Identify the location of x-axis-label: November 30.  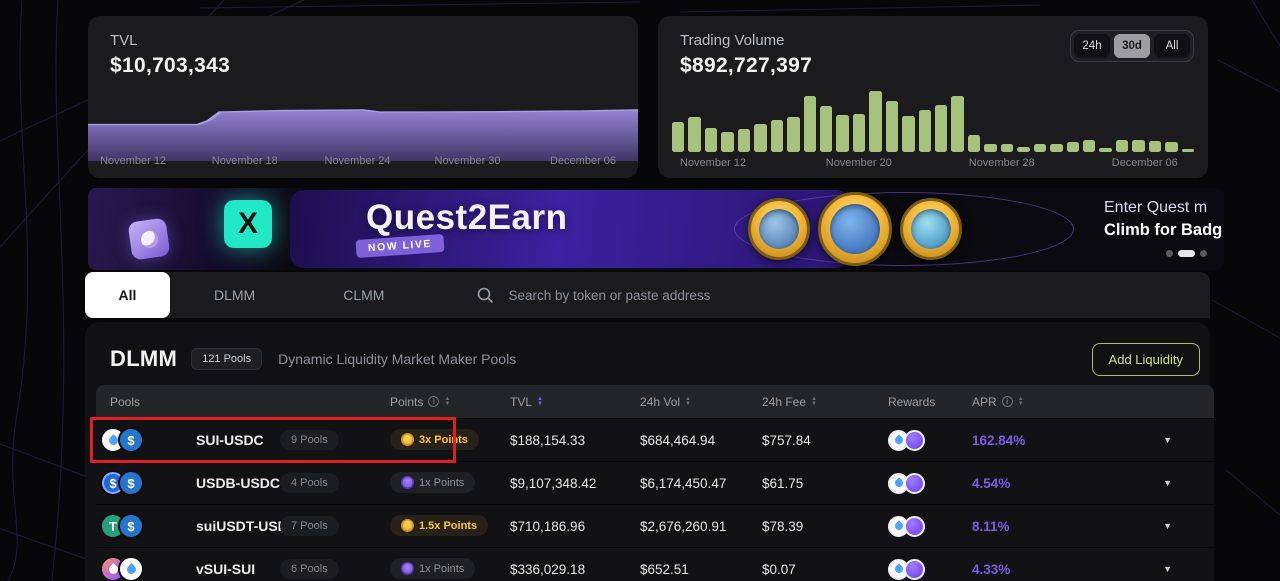
(467, 161).